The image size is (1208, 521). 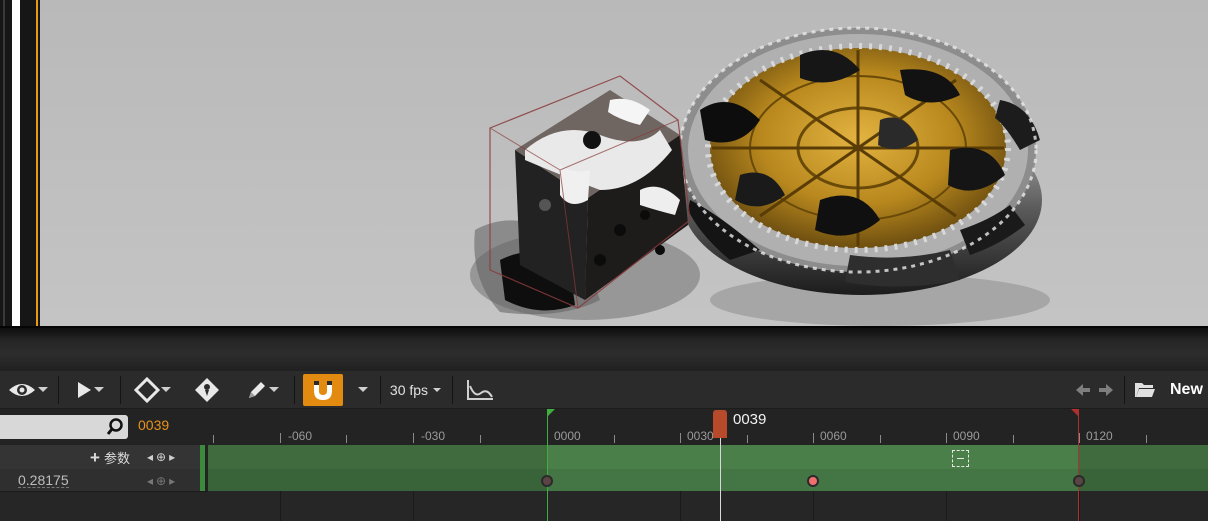 I want to click on ruler-label: 0030, so click(x=700, y=436).